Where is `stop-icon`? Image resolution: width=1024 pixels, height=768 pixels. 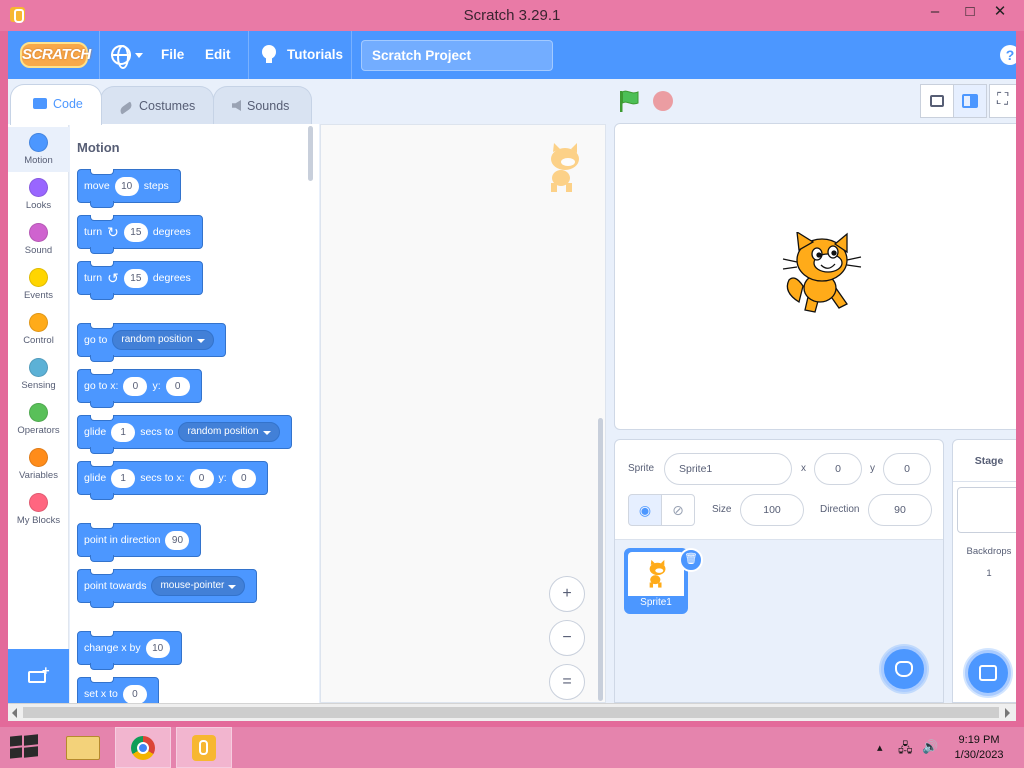 stop-icon is located at coordinates (663, 101).